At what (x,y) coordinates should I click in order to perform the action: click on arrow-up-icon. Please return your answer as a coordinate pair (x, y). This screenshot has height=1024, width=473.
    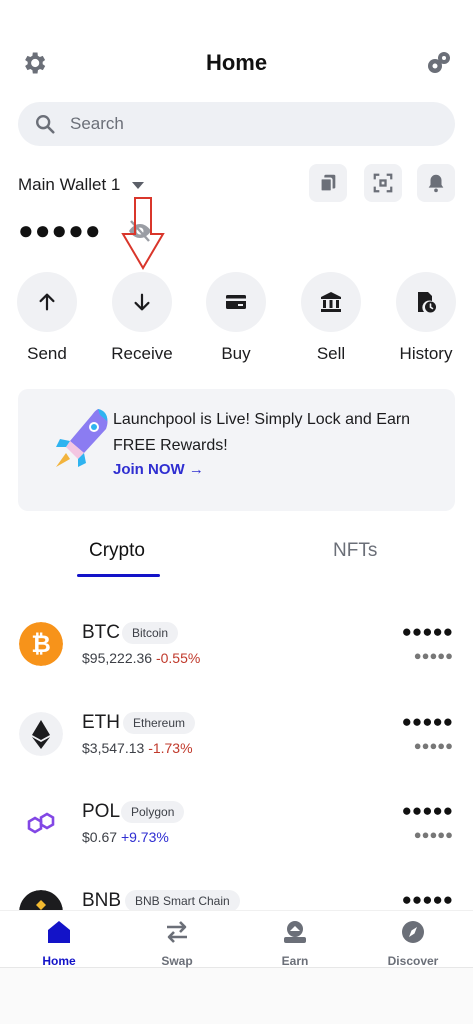
    Looking at the image, I should click on (47, 302).